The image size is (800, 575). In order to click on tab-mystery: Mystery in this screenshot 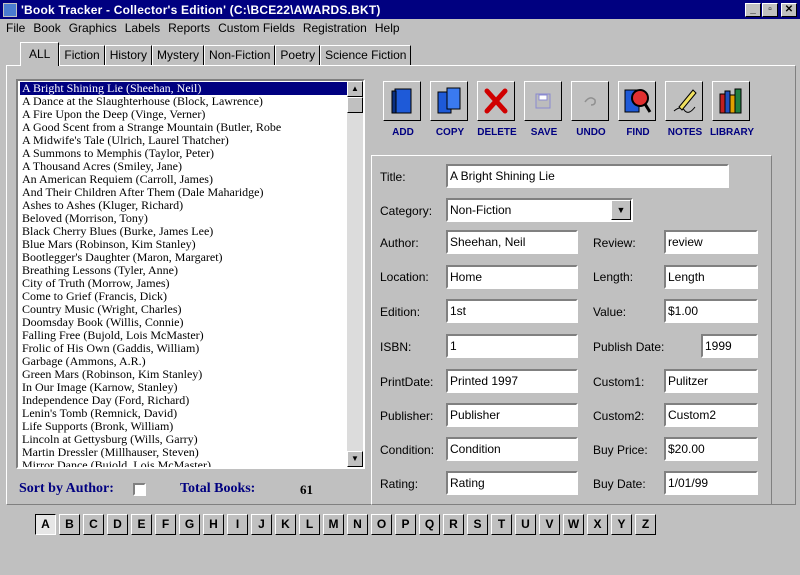, I will do `click(178, 55)`.